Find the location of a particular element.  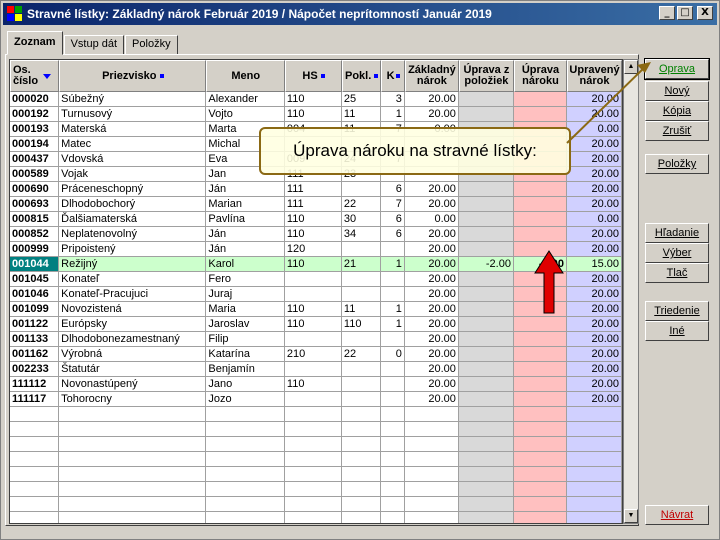

cell-code: 001133 is located at coordinates (35, 339).